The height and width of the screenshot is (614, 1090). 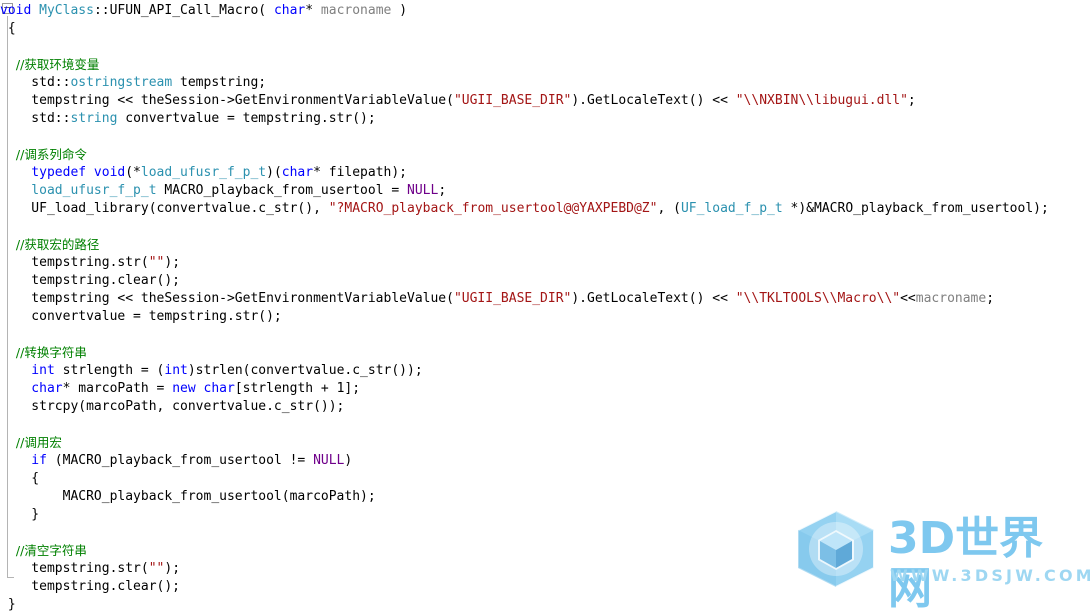 I want to click on code-line: //获取宏的路径, so click(x=545, y=245).